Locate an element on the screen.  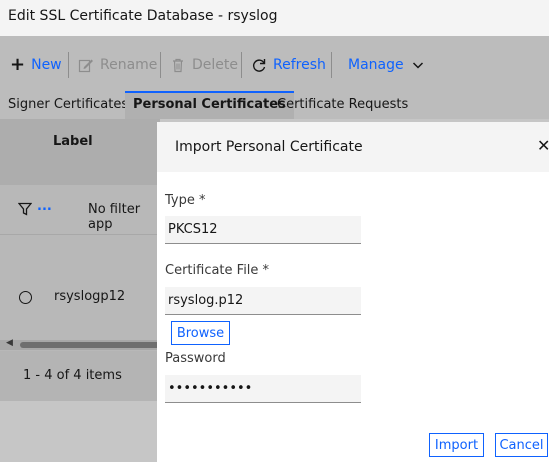
delete-button: Delete is located at coordinates (204, 65).